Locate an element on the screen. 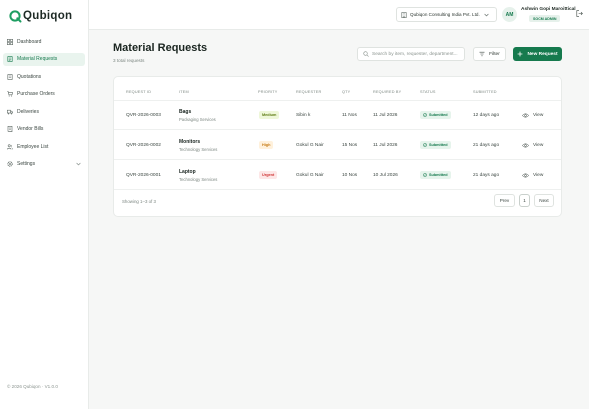 The height and width of the screenshot is (409, 589). gear-icon is located at coordinates (10, 164).